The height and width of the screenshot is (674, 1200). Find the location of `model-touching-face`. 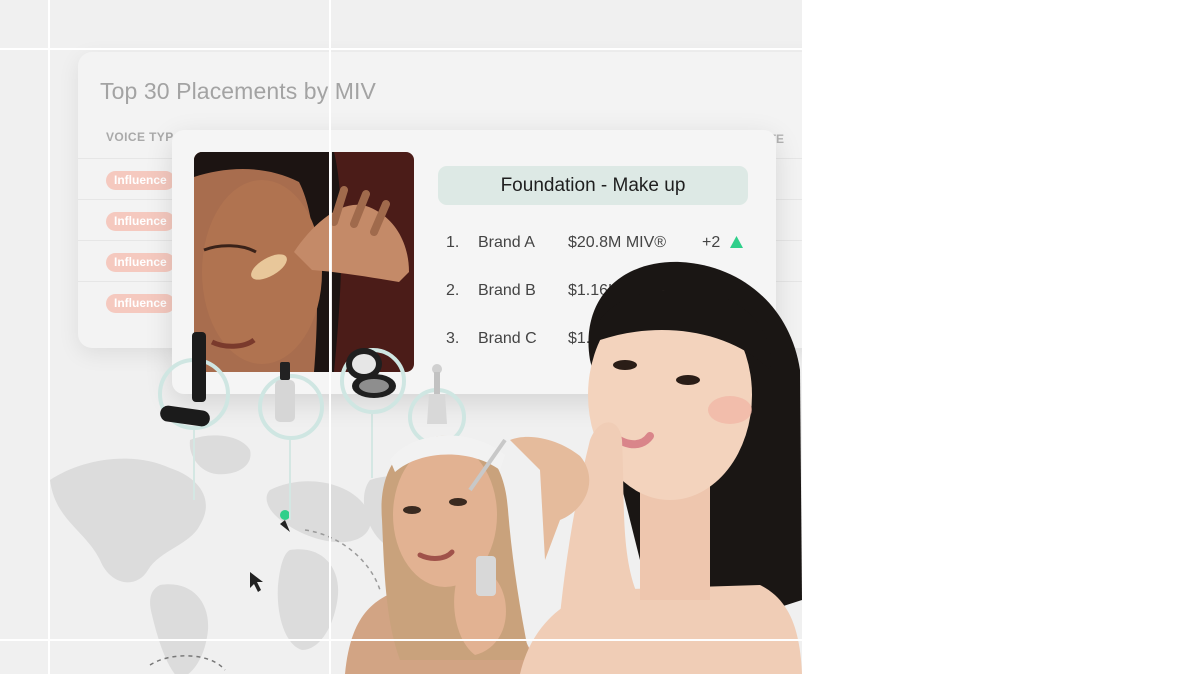

model-touching-face is located at coordinates (656, 467).